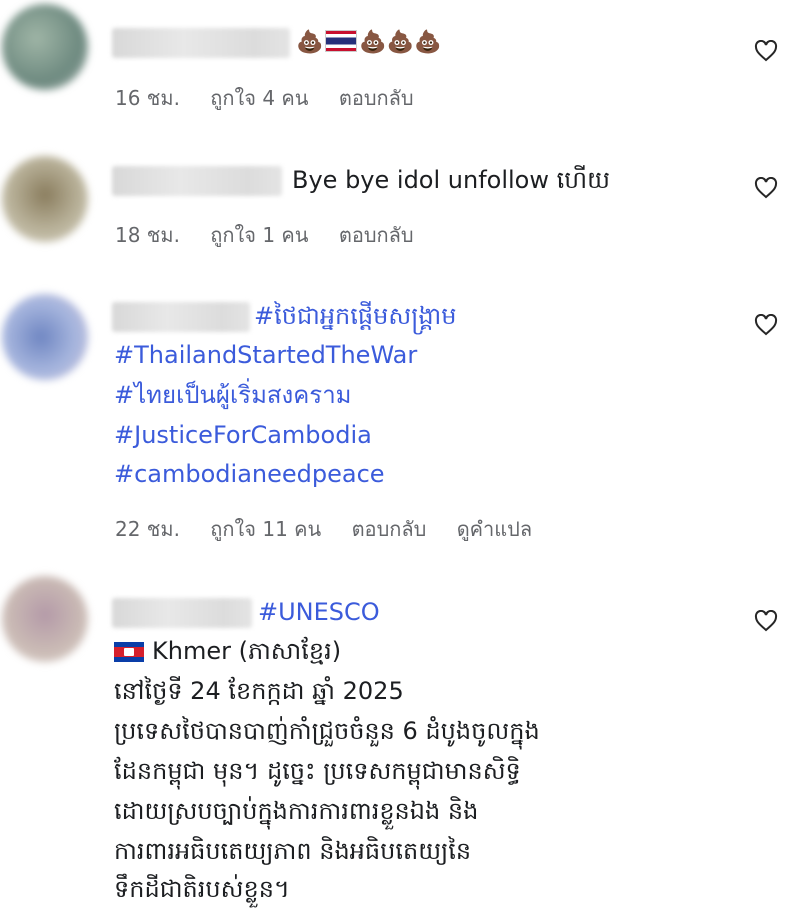 Image resolution: width=800 pixels, height=912 pixels. I want to click on hashtag-link: #JusticeForCambodia, so click(243, 435).